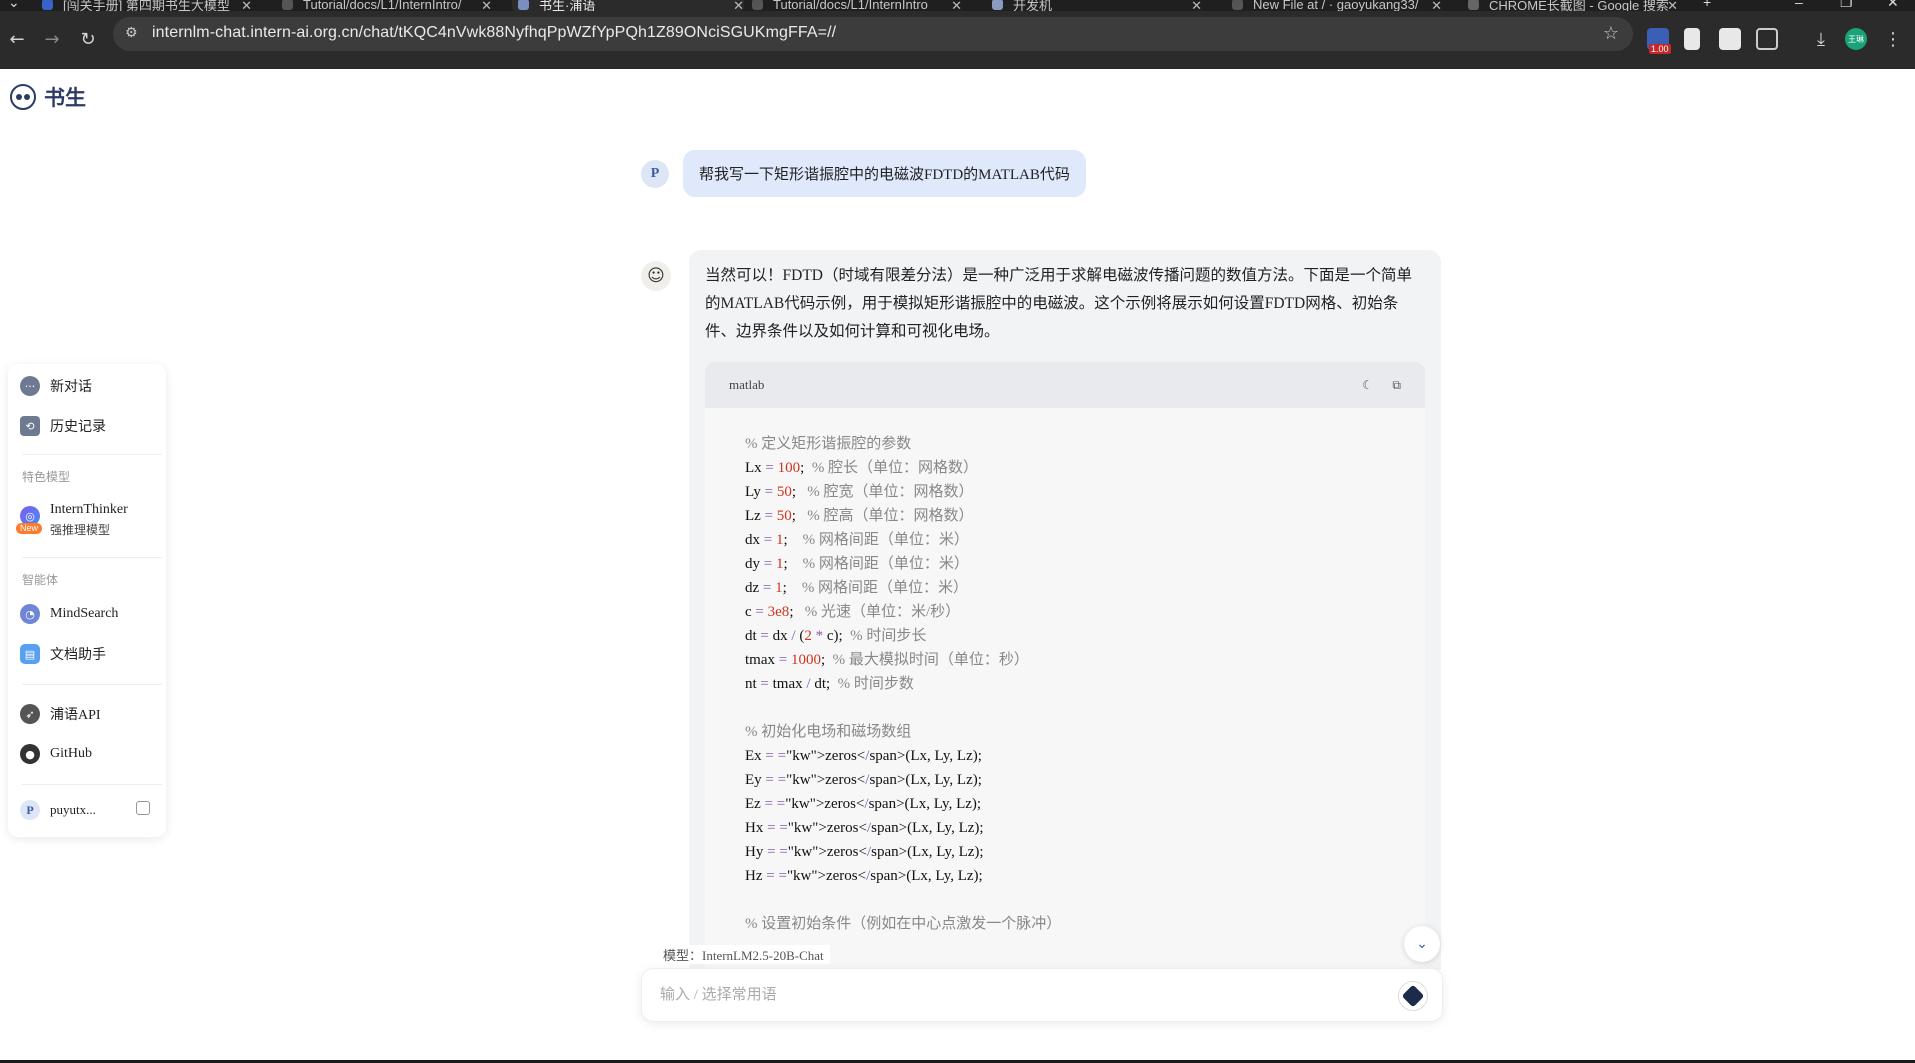  I want to click on code-line: Hz = ="kw">zeros</span>(Lx, Ly, Lz);, so click(864, 876).